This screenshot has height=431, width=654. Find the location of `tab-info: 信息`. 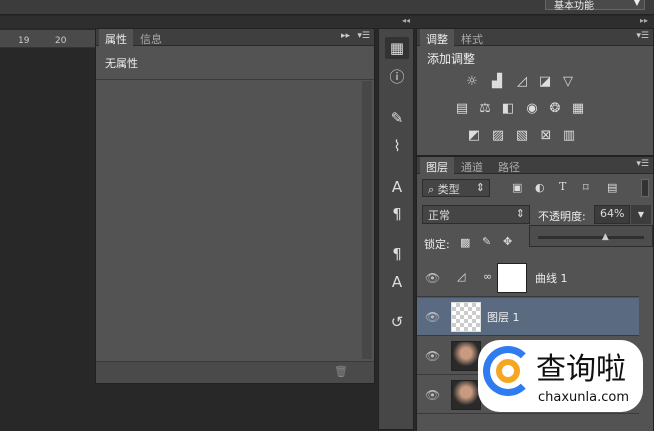

tab-info: 信息 is located at coordinates (151, 37).